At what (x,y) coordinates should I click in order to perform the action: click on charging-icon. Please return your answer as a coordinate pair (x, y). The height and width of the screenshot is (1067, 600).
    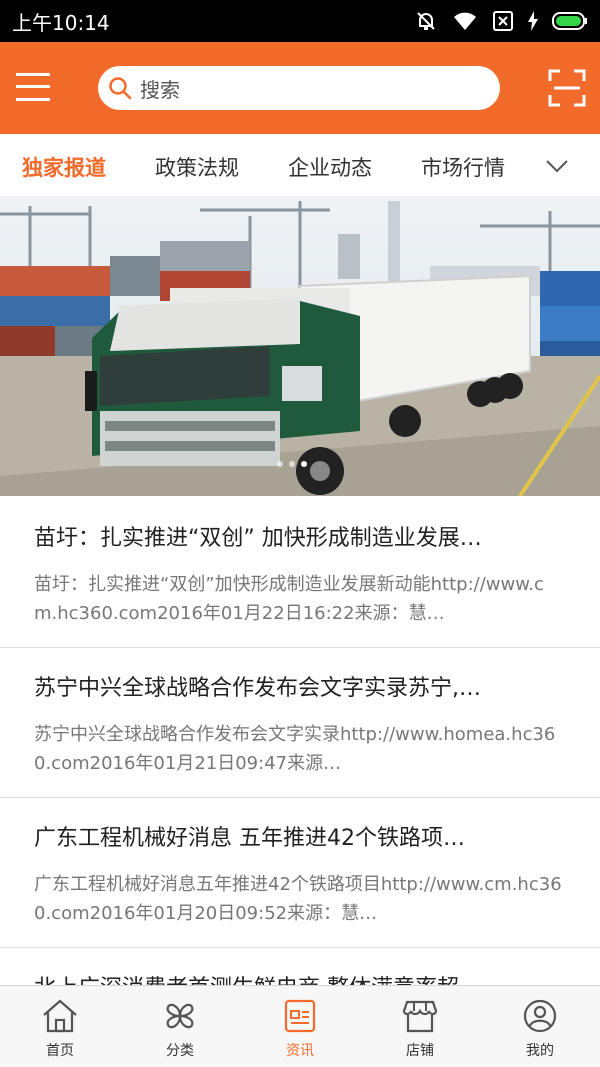
    Looking at the image, I should click on (533, 21).